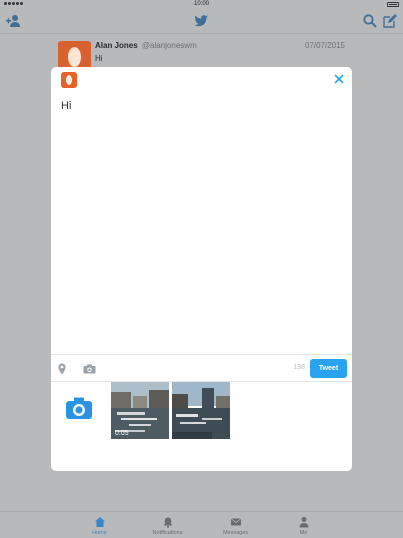  Describe the element at coordinates (393, 4) in the screenshot. I see `battery-icon` at that location.